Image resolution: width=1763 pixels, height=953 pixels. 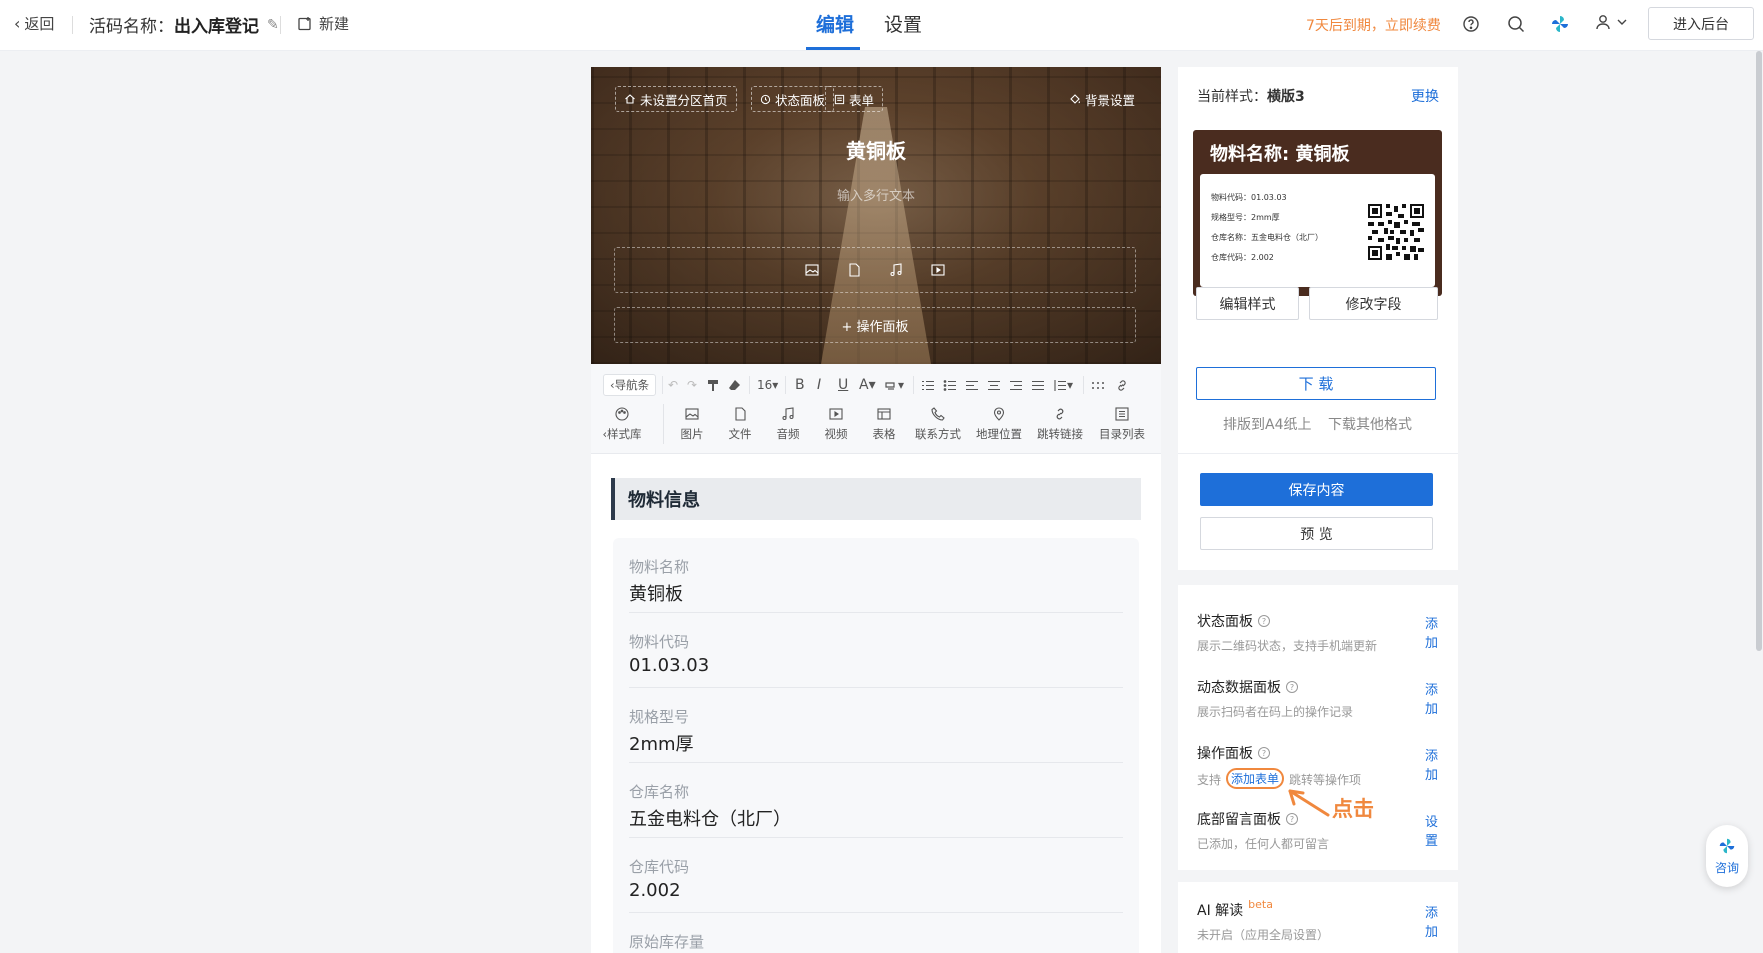 I want to click on back-button: ‹ 返回, so click(x=34, y=23).